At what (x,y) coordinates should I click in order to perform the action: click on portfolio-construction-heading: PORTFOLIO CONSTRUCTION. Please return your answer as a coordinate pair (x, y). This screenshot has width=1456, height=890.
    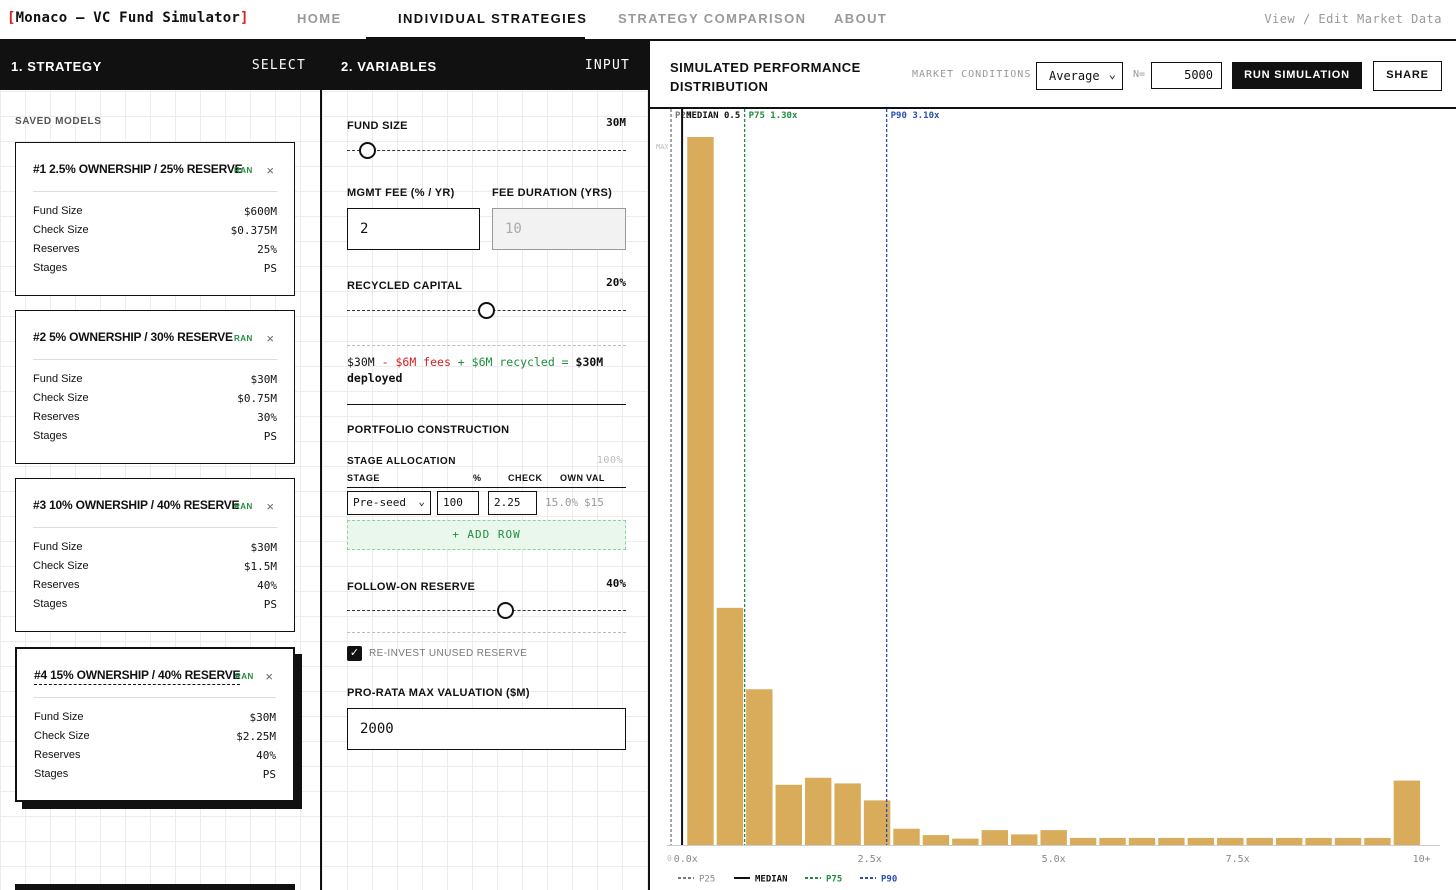
    Looking at the image, I should click on (428, 430).